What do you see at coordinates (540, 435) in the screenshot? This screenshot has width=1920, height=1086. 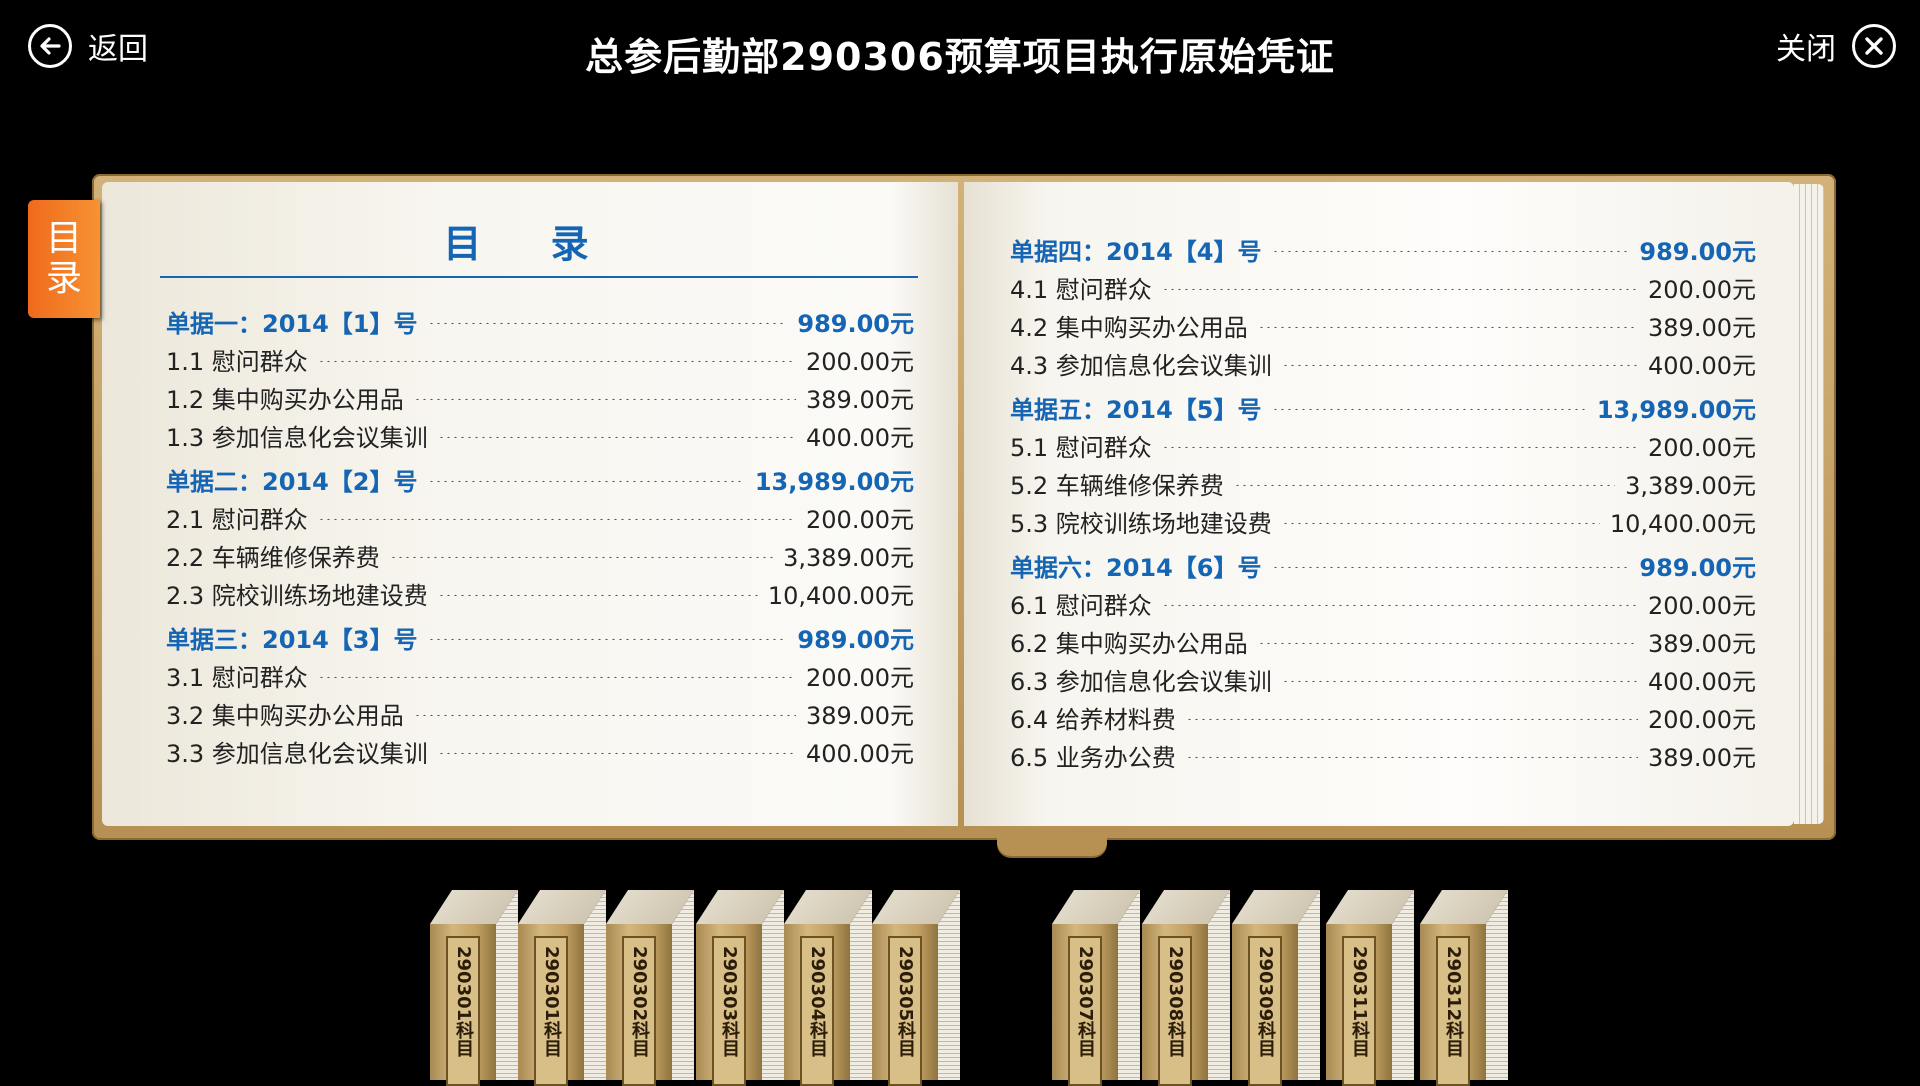 I see `toc-entry: 1.3 参加信息化会议集训 400.00元` at bounding box center [540, 435].